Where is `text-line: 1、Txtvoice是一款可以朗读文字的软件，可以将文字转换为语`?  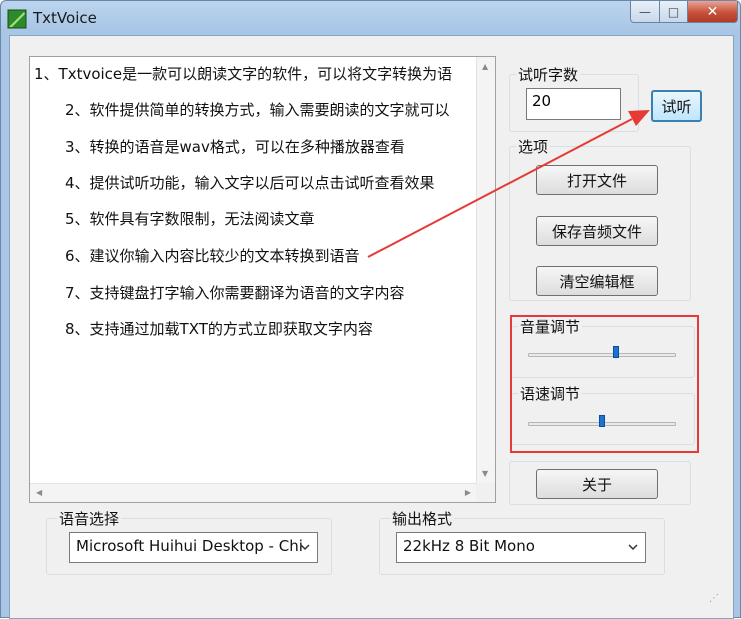
text-line: 1、Txtvoice是一款可以朗读文字的软件，可以将文字转换为语 is located at coordinates (243, 74).